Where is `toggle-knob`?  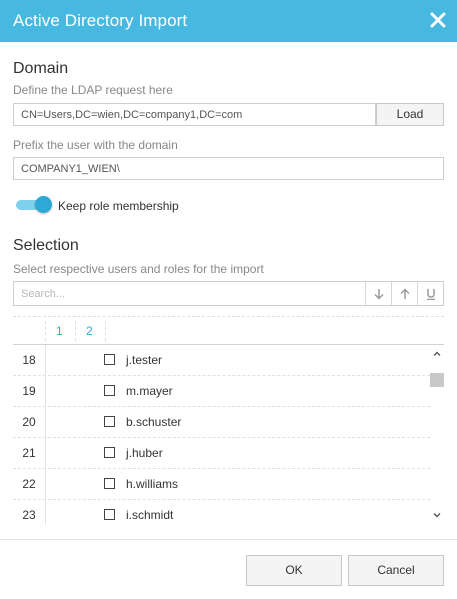
toggle-knob is located at coordinates (43, 204).